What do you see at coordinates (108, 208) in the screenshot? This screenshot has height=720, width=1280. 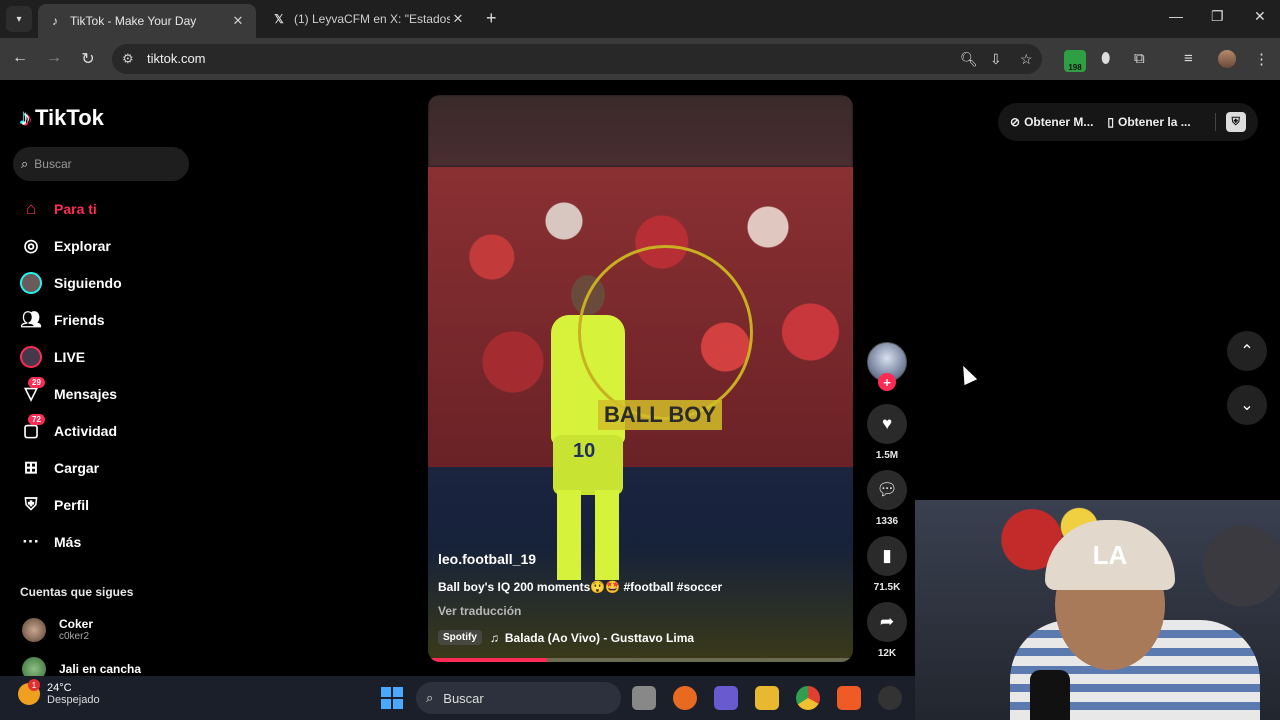 I see `nav-item-para-ti: ⌂ Para ti` at bounding box center [108, 208].